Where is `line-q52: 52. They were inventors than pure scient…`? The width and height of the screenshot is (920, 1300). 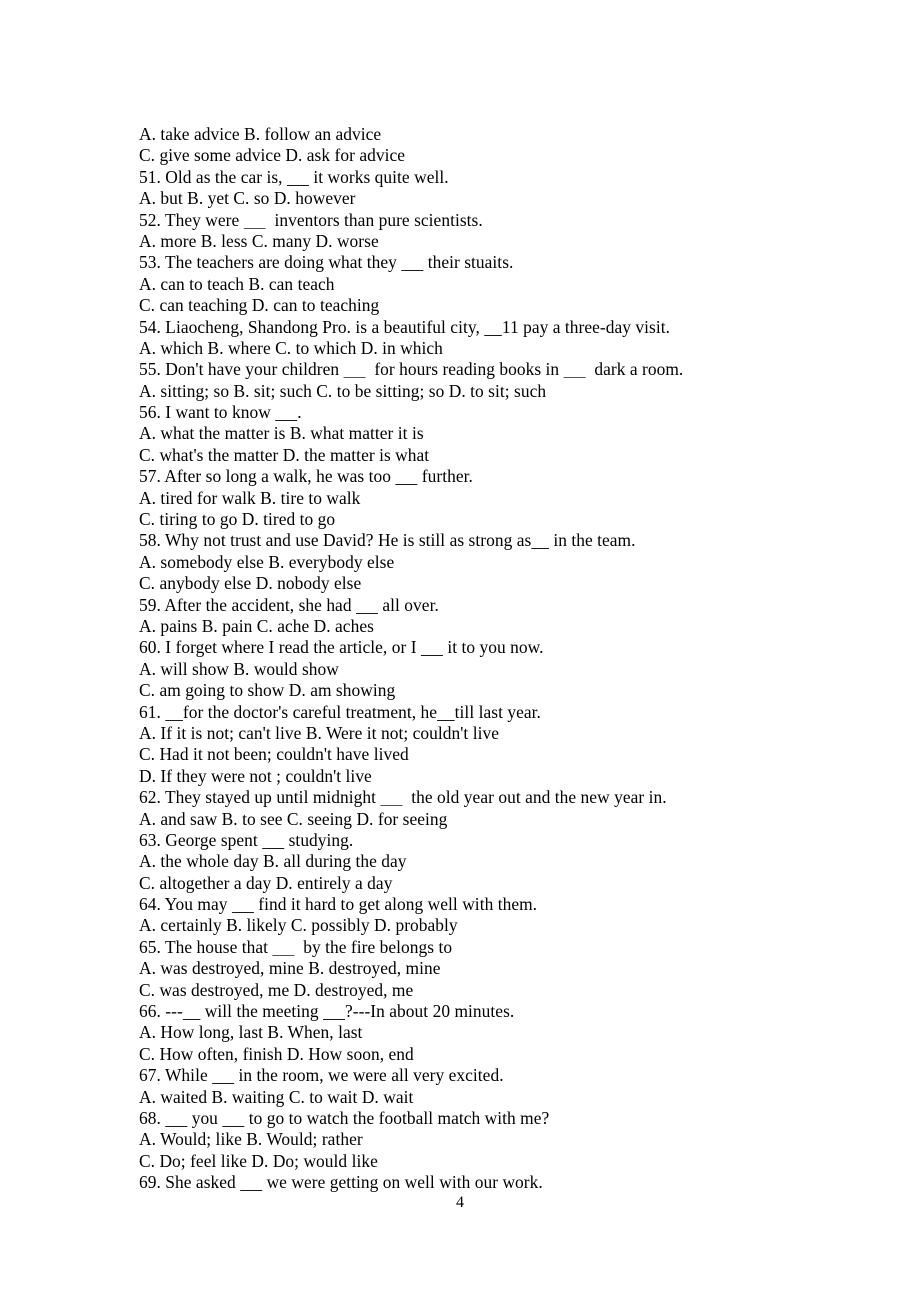
line-q52: 52. They were inventors than pure scient… is located at coordinates (499, 220).